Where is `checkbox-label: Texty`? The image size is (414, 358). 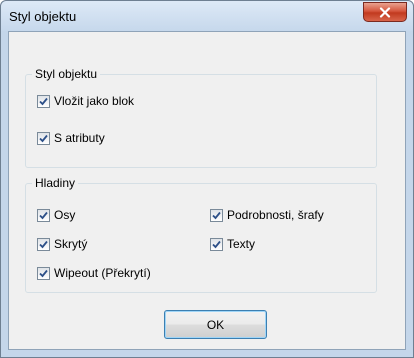 checkbox-label: Texty is located at coordinates (241, 244).